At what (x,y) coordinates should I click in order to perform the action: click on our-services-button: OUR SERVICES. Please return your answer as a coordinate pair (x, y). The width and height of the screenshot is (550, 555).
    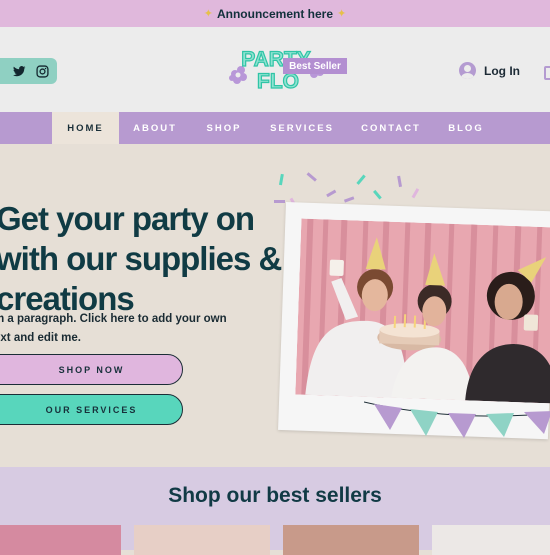
    Looking at the image, I should click on (91, 409).